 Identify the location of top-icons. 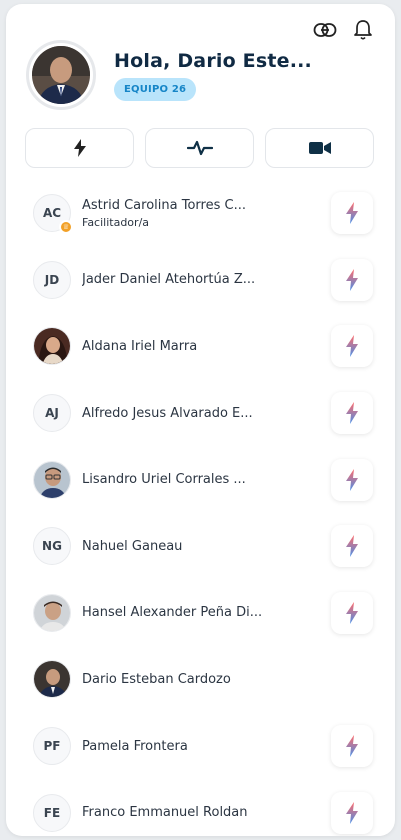
(344, 30).